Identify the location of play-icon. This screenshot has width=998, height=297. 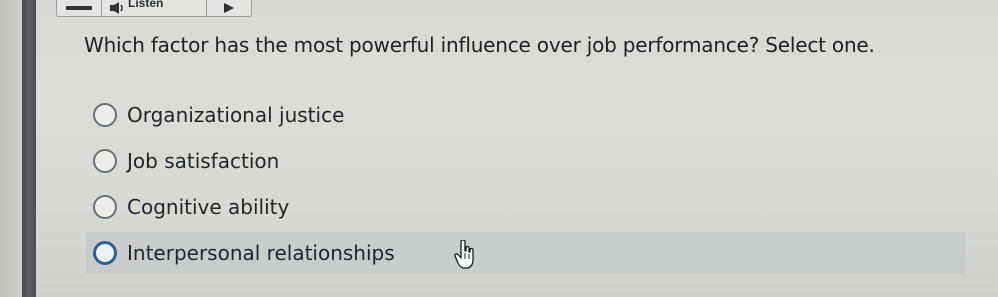
(229, 8).